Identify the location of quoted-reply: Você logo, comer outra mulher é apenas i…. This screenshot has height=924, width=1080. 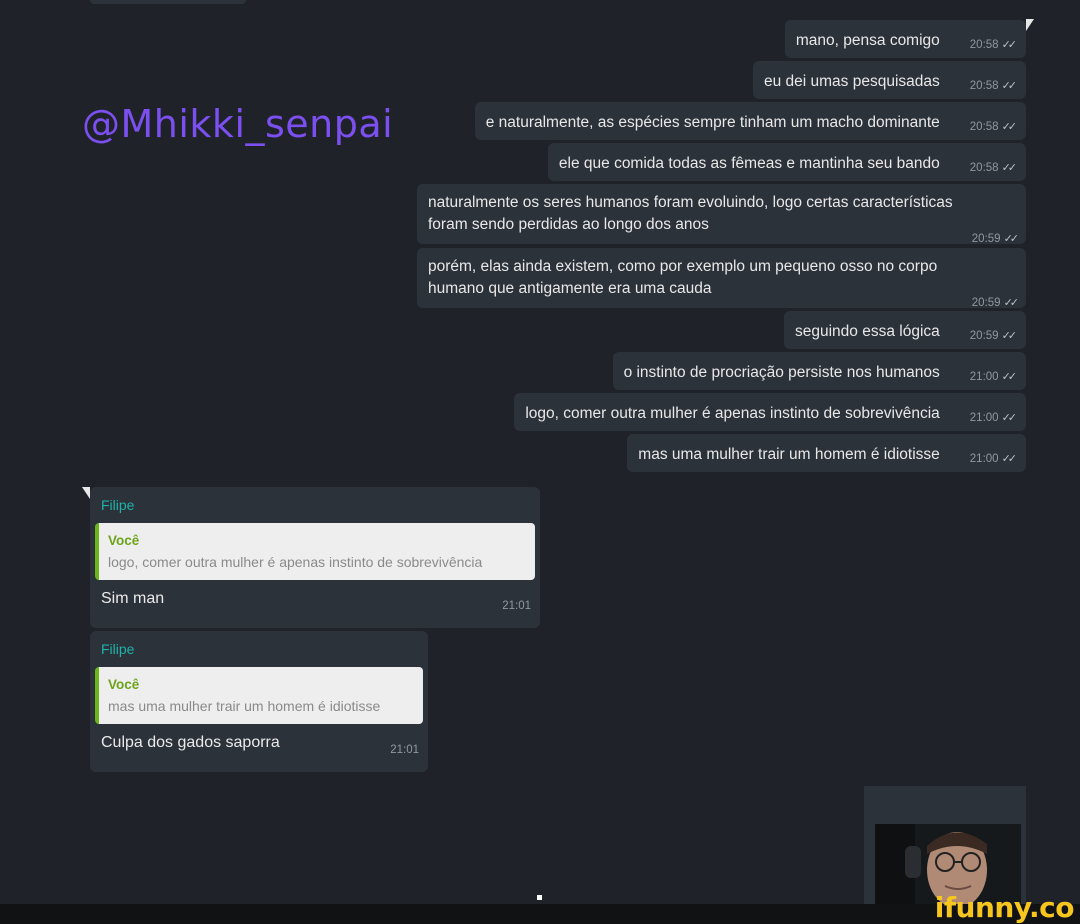
(315, 551).